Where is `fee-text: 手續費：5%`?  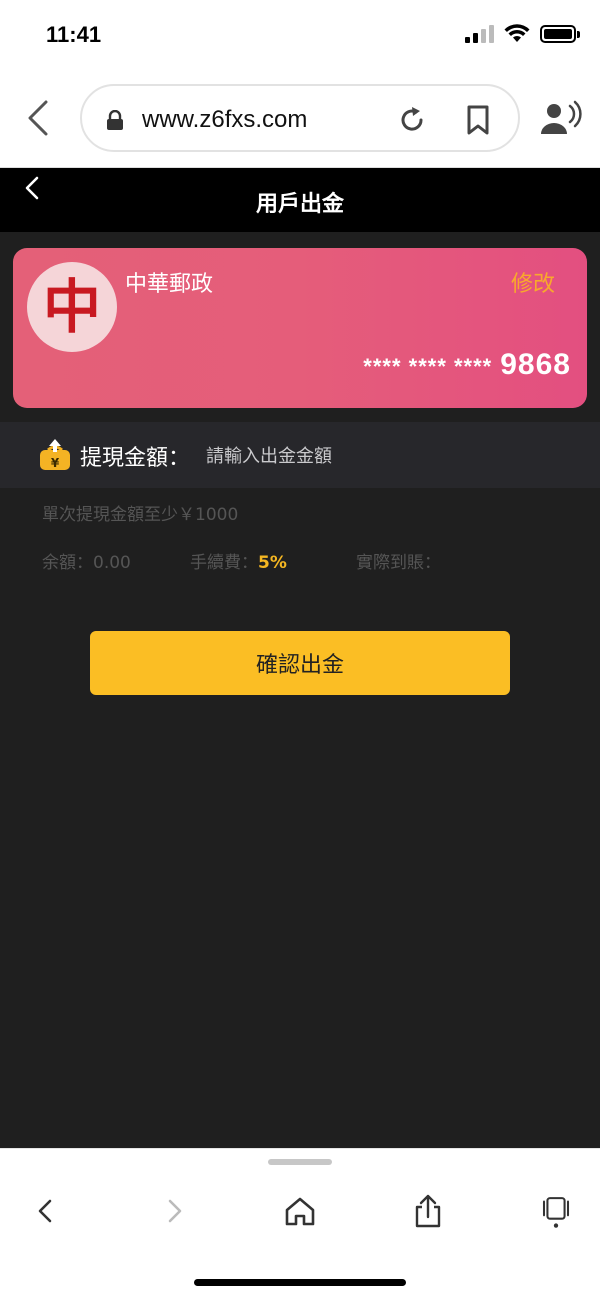 fee-text: 手續費：5% is located at coordinates (238, 560).